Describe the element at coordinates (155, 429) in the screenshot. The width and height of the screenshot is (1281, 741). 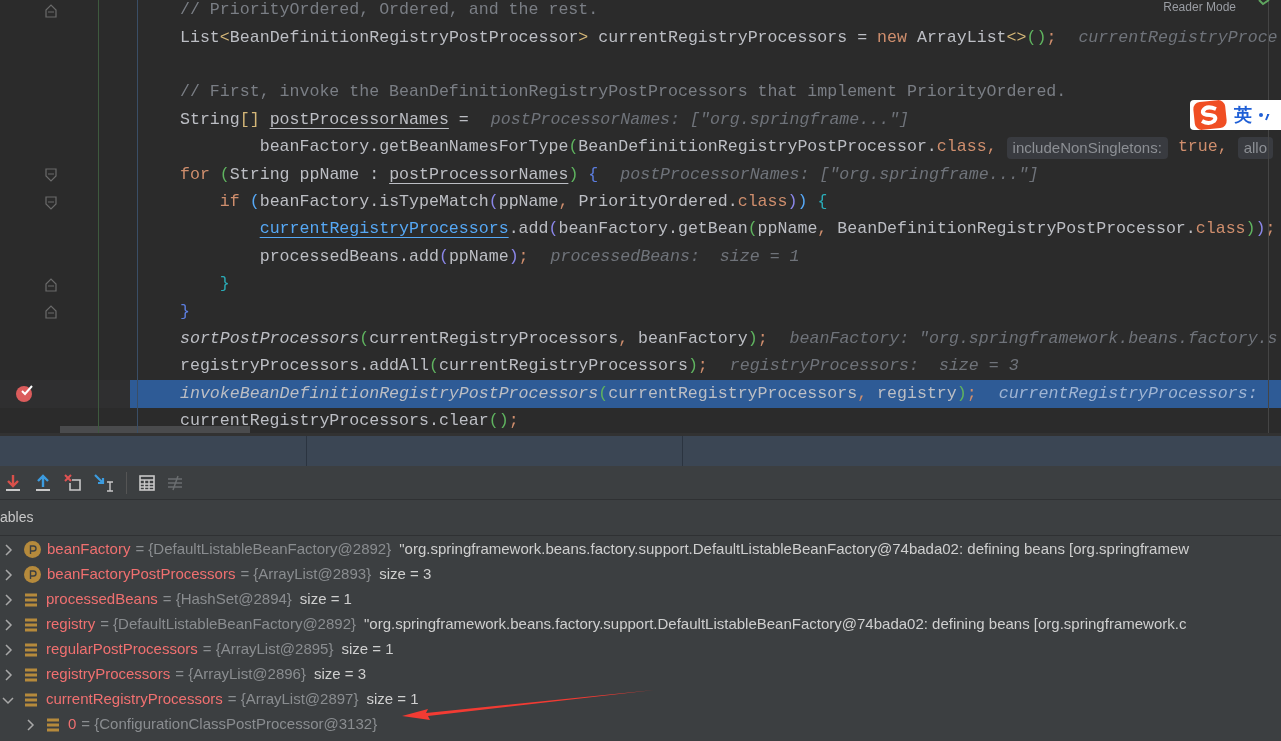
I see `scrollbar-thumb` at that location.